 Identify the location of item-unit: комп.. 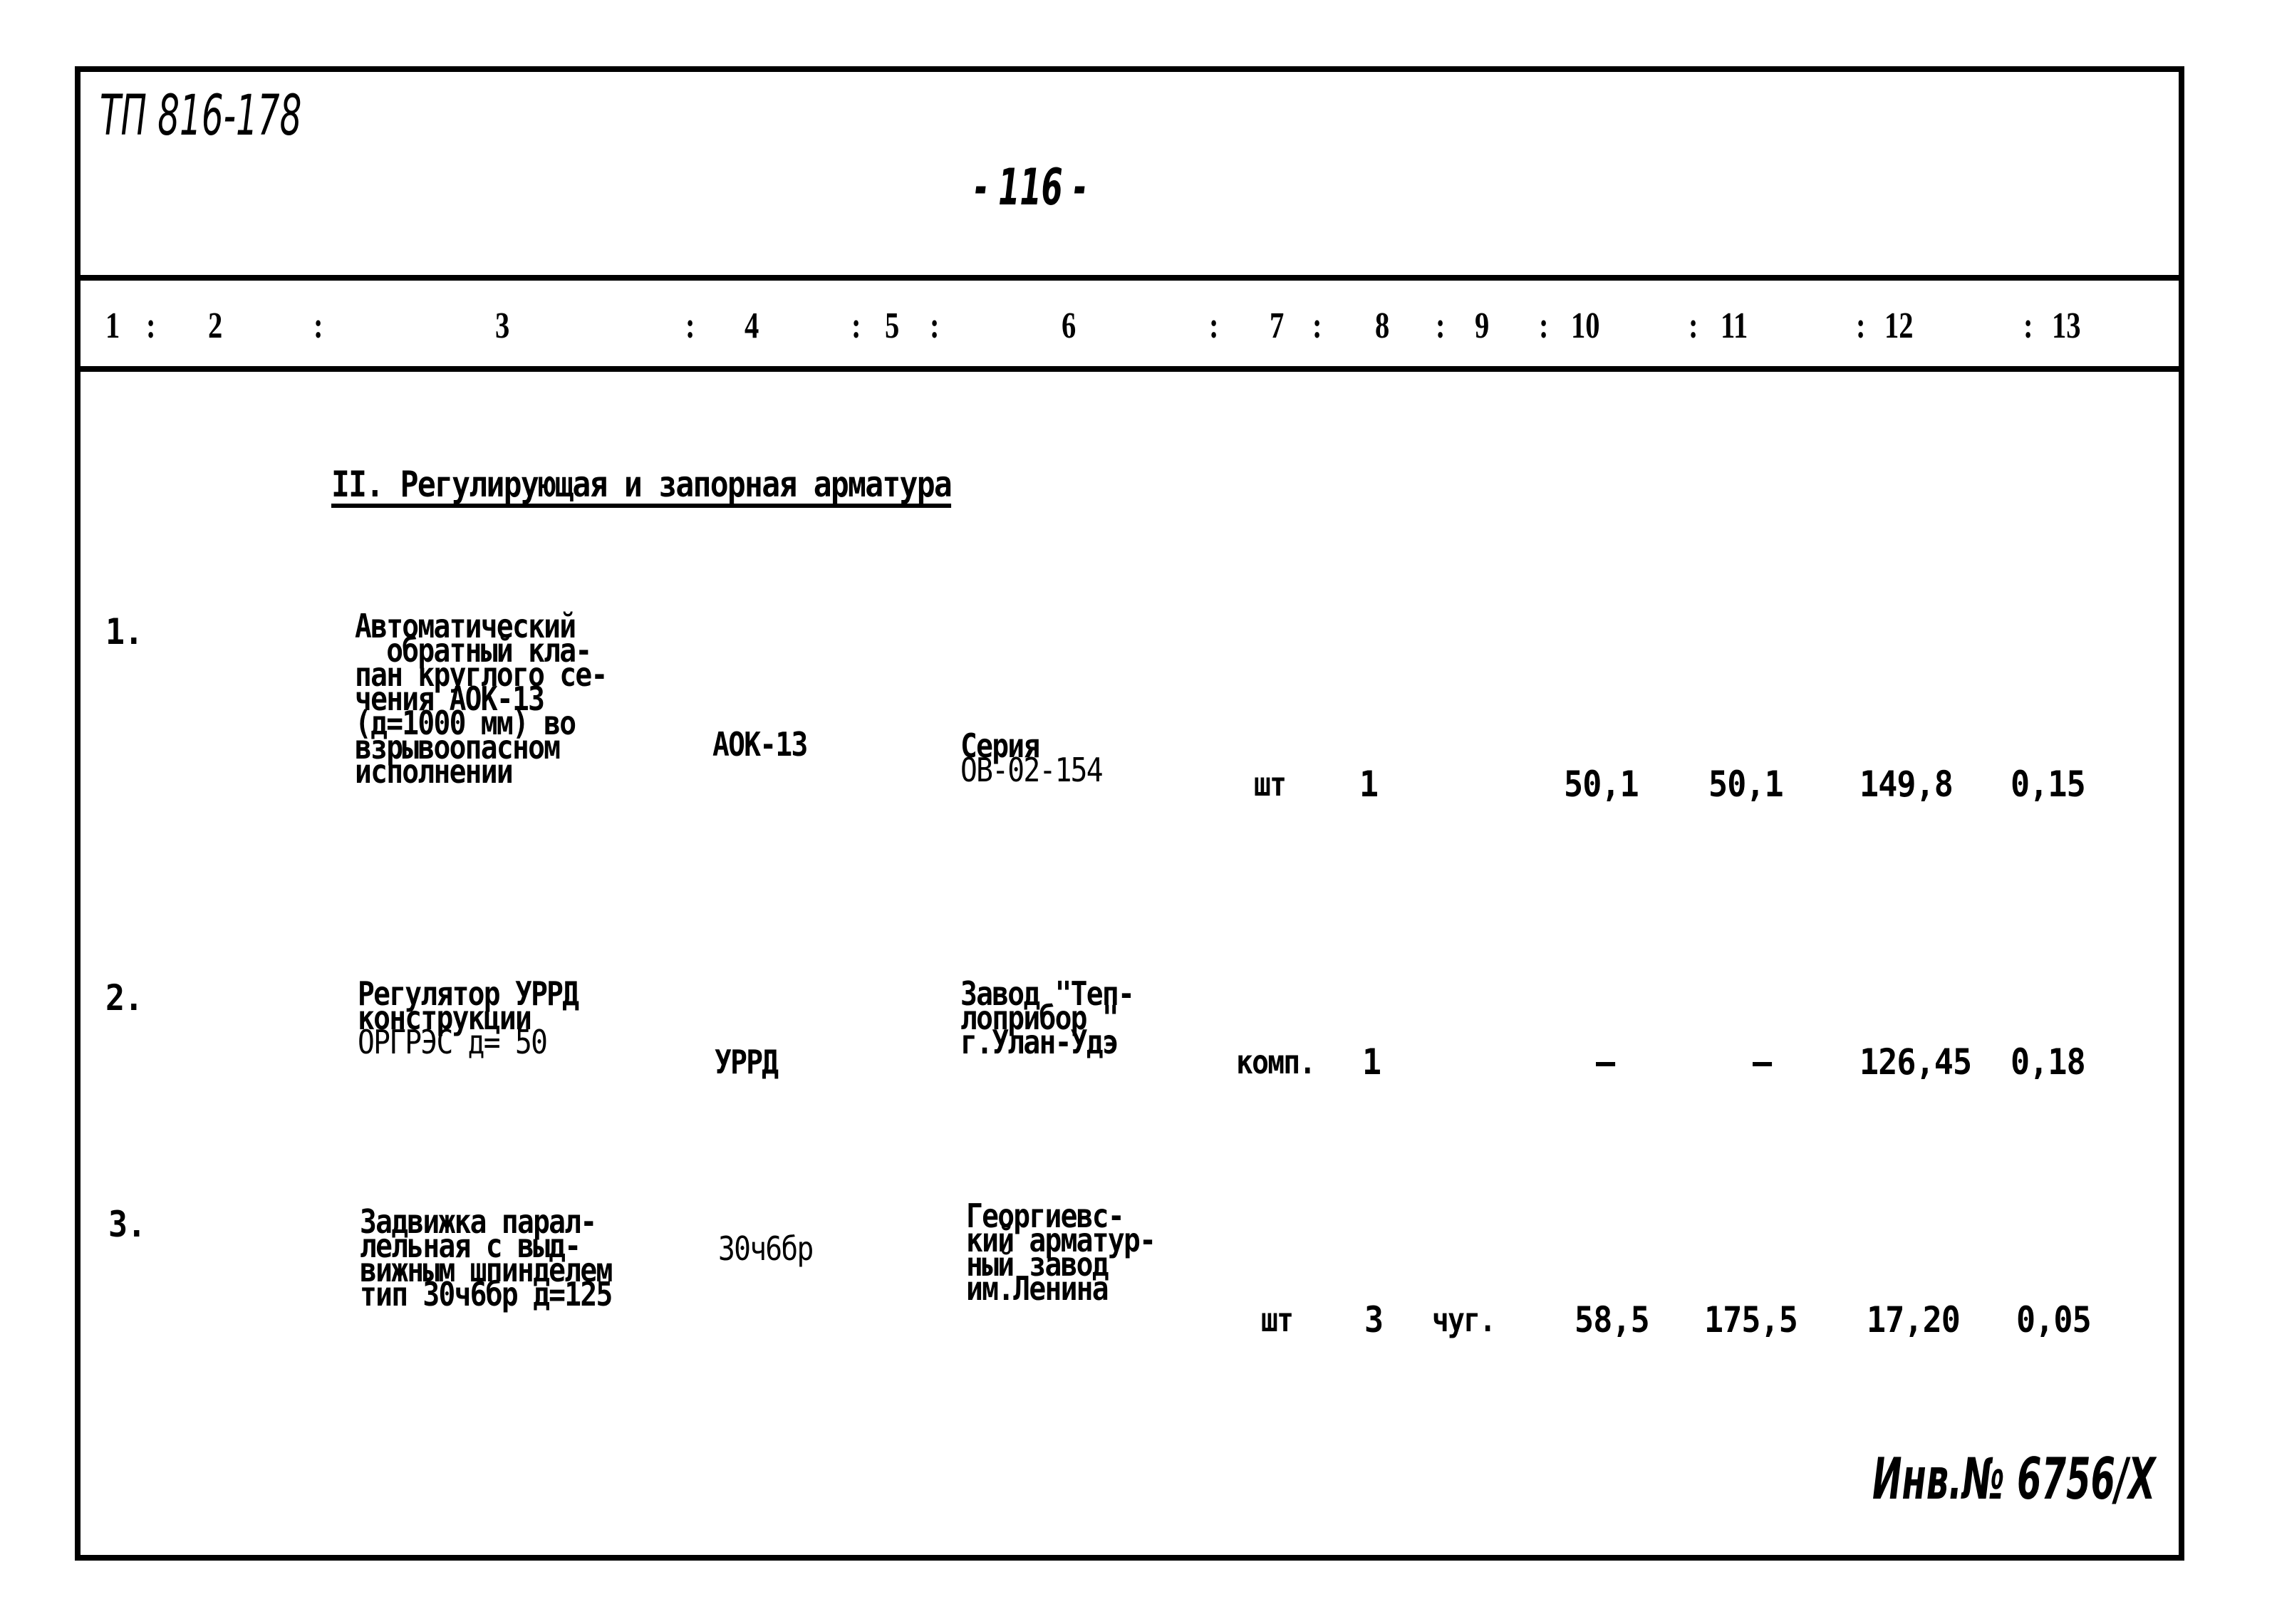
(1276, 1062).